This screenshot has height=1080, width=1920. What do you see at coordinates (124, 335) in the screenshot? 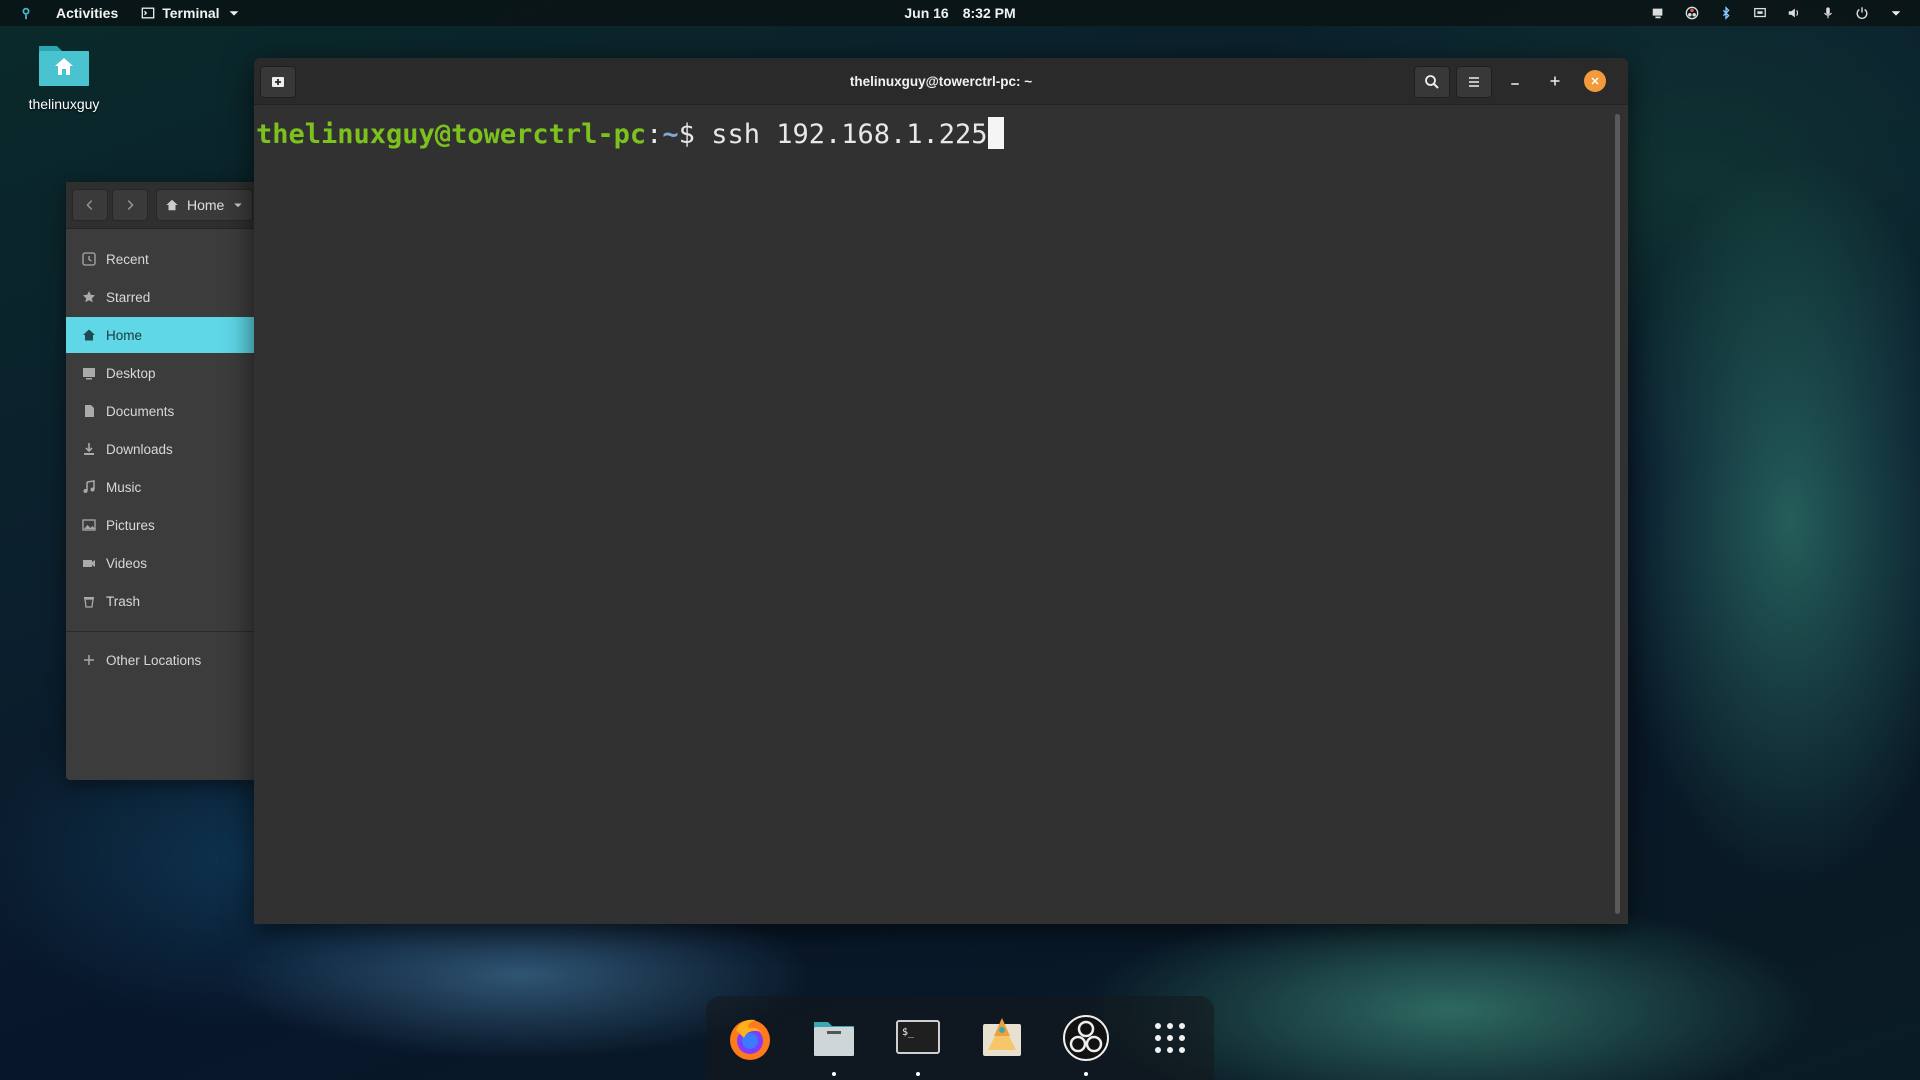
I see `sidebar-item-label: Home` at bounding box center [124, 335].